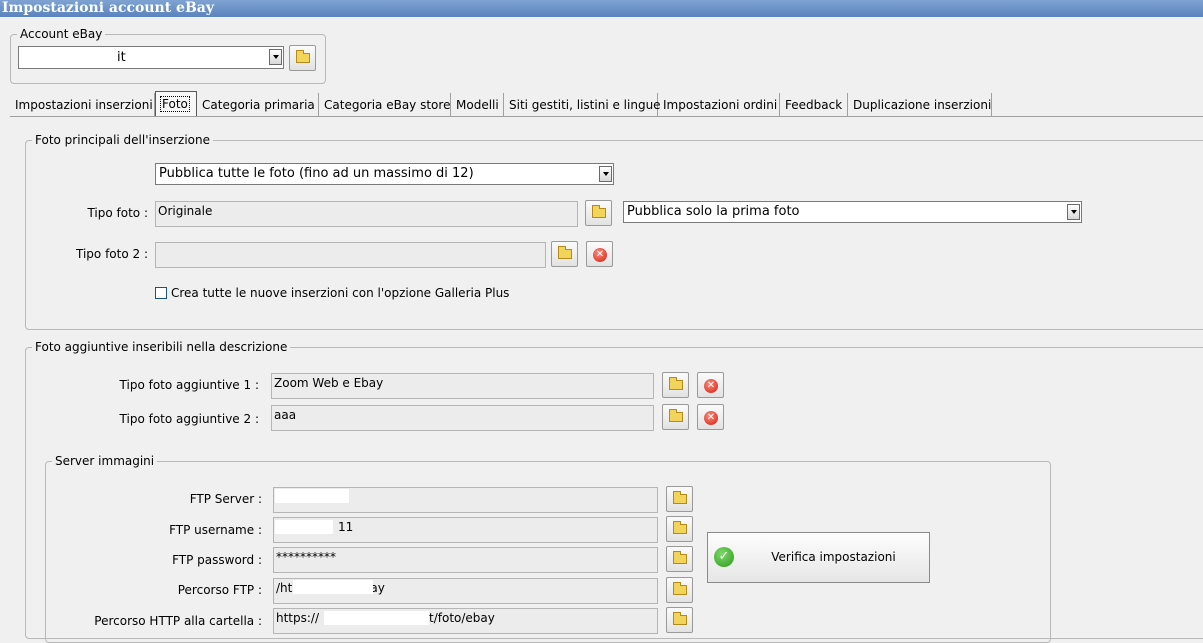 This screenshot has height=643, width=1203. Describe the element at coordinates (225, 499) in the screenshot. I see `ftp-server-label: FTP Server :` at that location.